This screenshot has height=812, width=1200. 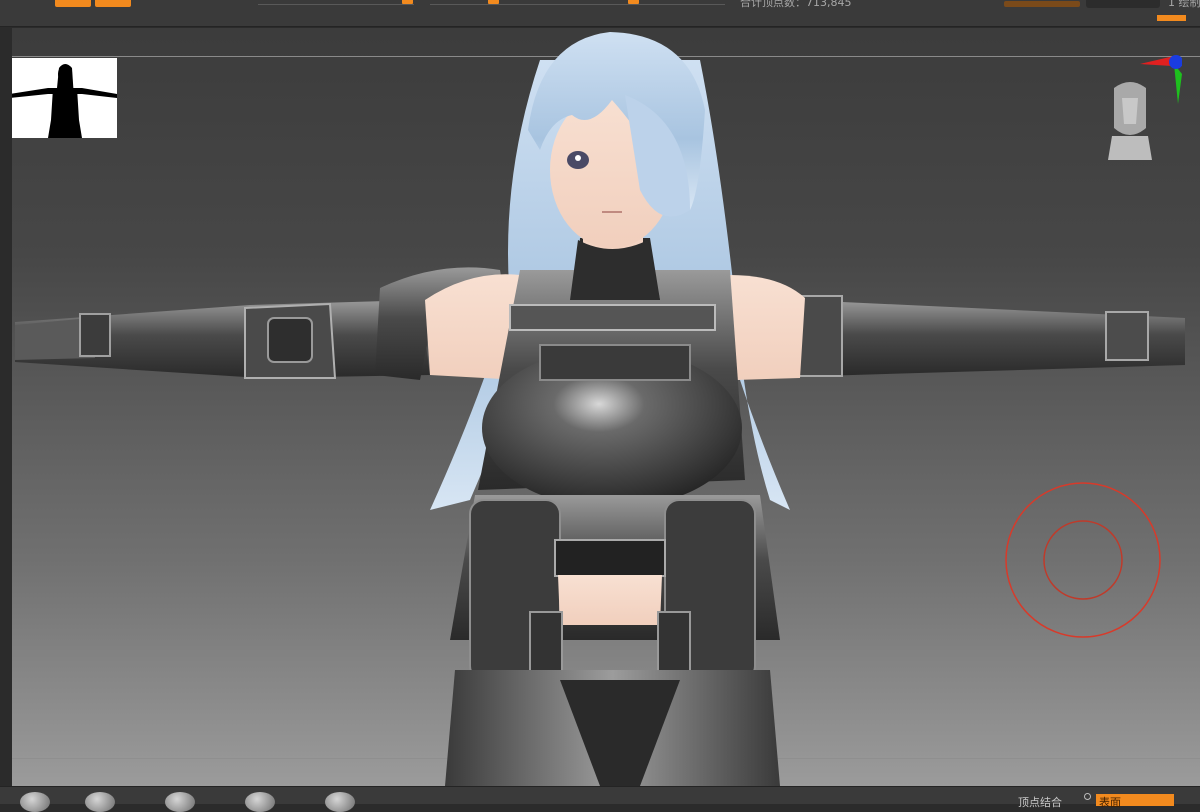 What do you see at coordinates (1135, 801) in the screenshot?
I see `surface-button: 表面` at bounding box center [1135, 801].